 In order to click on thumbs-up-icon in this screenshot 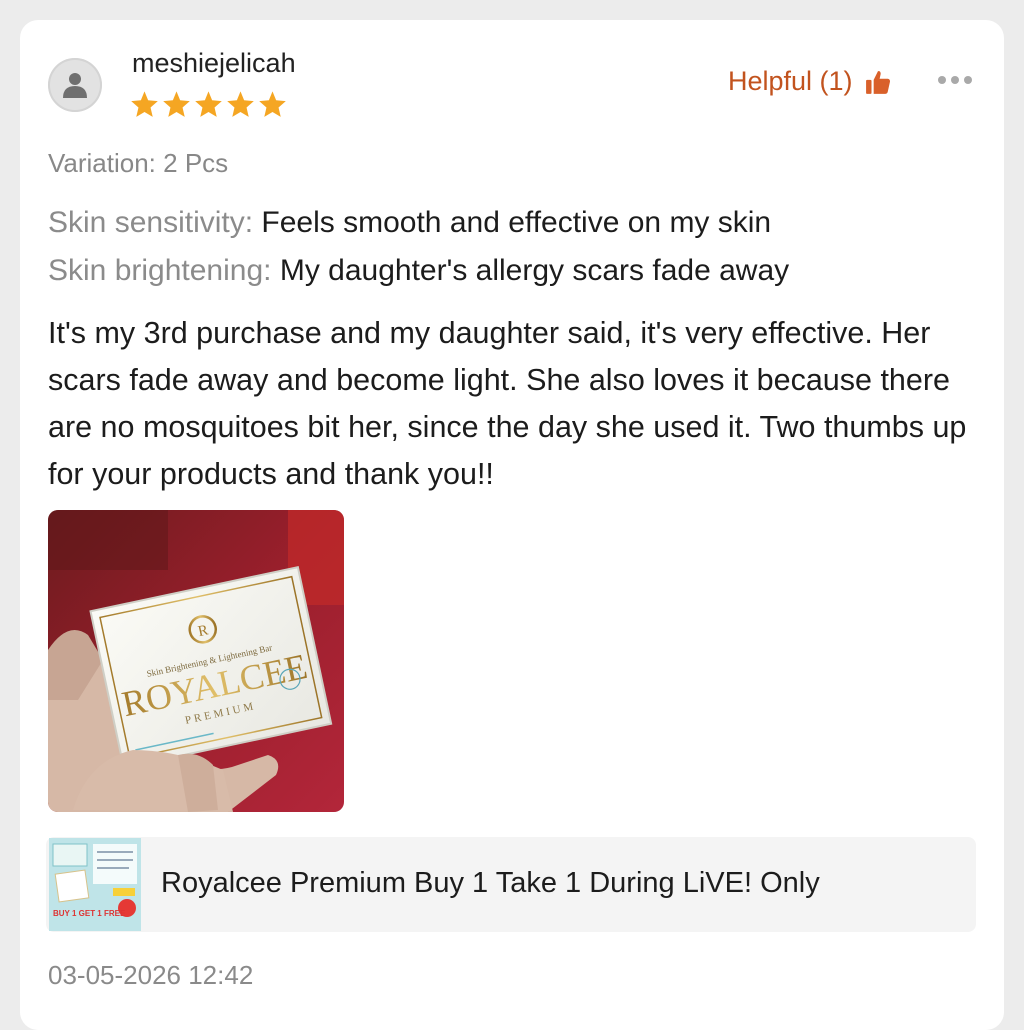, I will do `click(877, 82)`.